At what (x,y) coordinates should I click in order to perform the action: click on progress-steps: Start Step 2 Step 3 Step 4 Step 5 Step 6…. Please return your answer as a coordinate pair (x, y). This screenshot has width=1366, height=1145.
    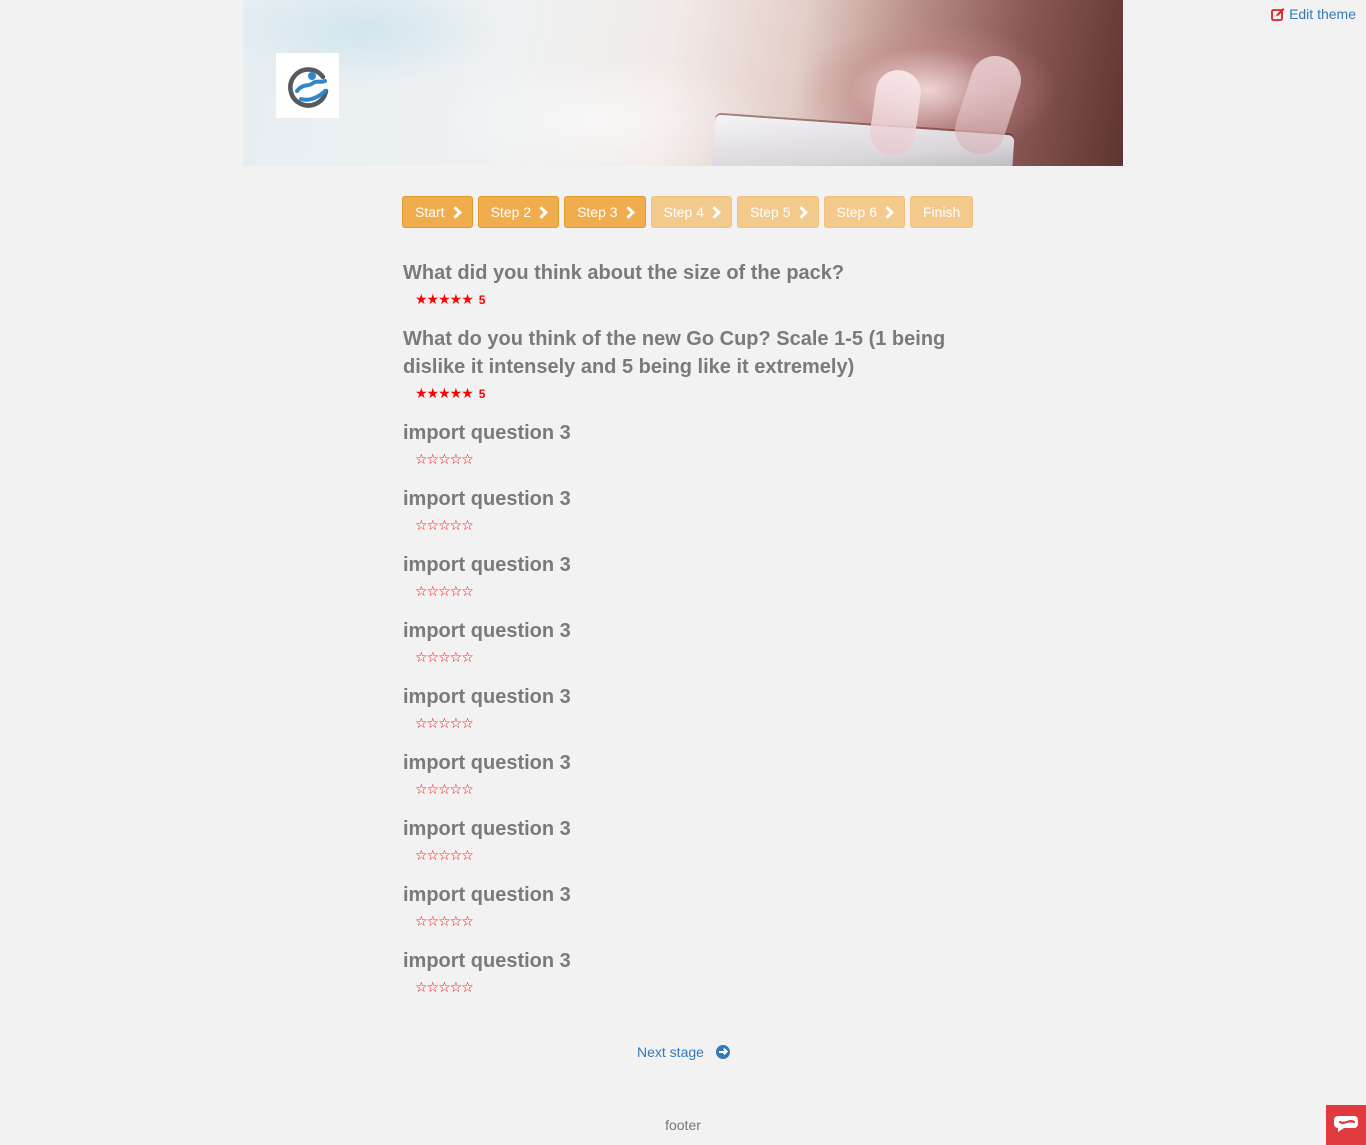
    Looking at the image, I should click on (688, 212).